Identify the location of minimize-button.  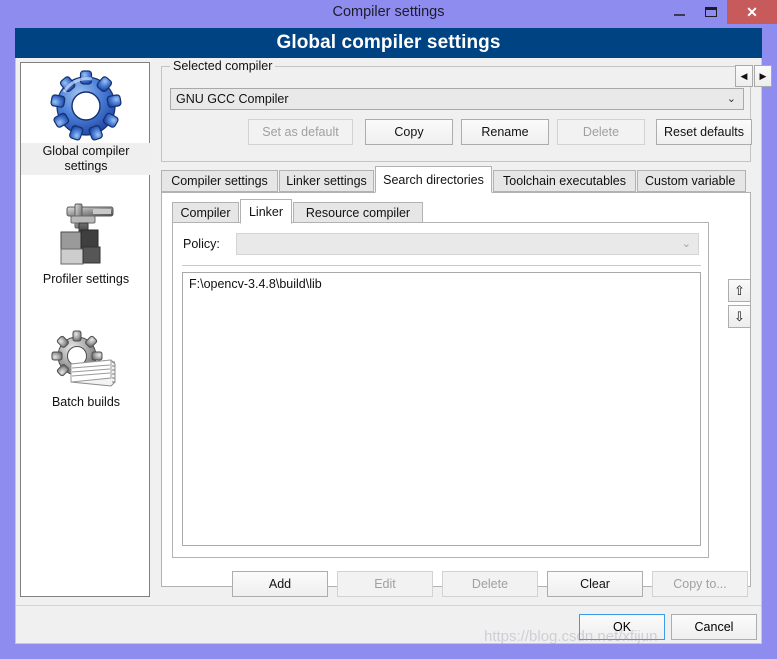
(679, 12).